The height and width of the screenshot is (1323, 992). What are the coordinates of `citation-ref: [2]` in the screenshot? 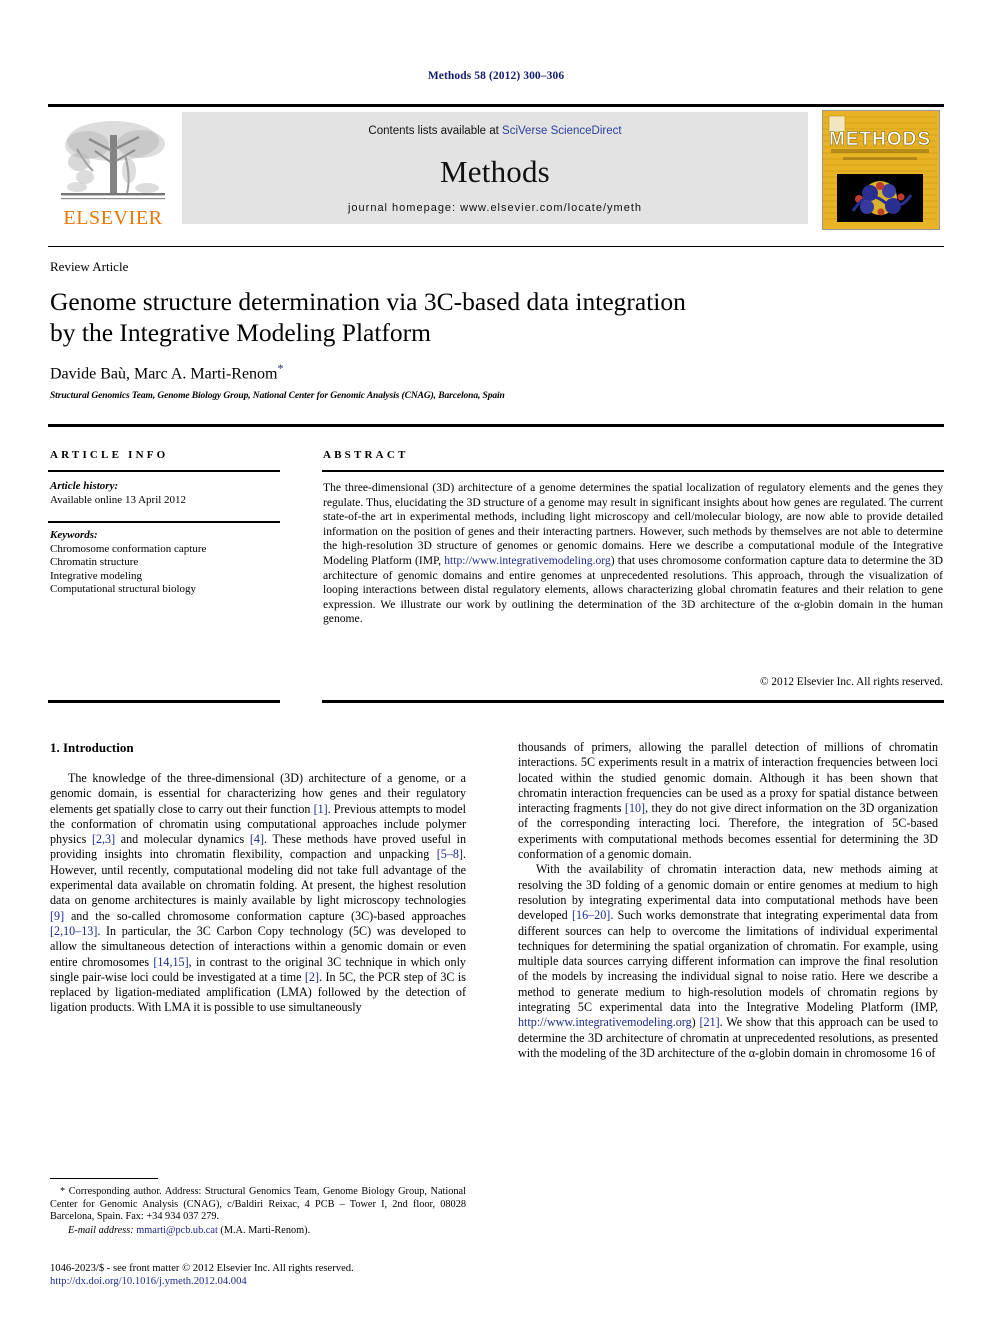 It's located at (312, 977).